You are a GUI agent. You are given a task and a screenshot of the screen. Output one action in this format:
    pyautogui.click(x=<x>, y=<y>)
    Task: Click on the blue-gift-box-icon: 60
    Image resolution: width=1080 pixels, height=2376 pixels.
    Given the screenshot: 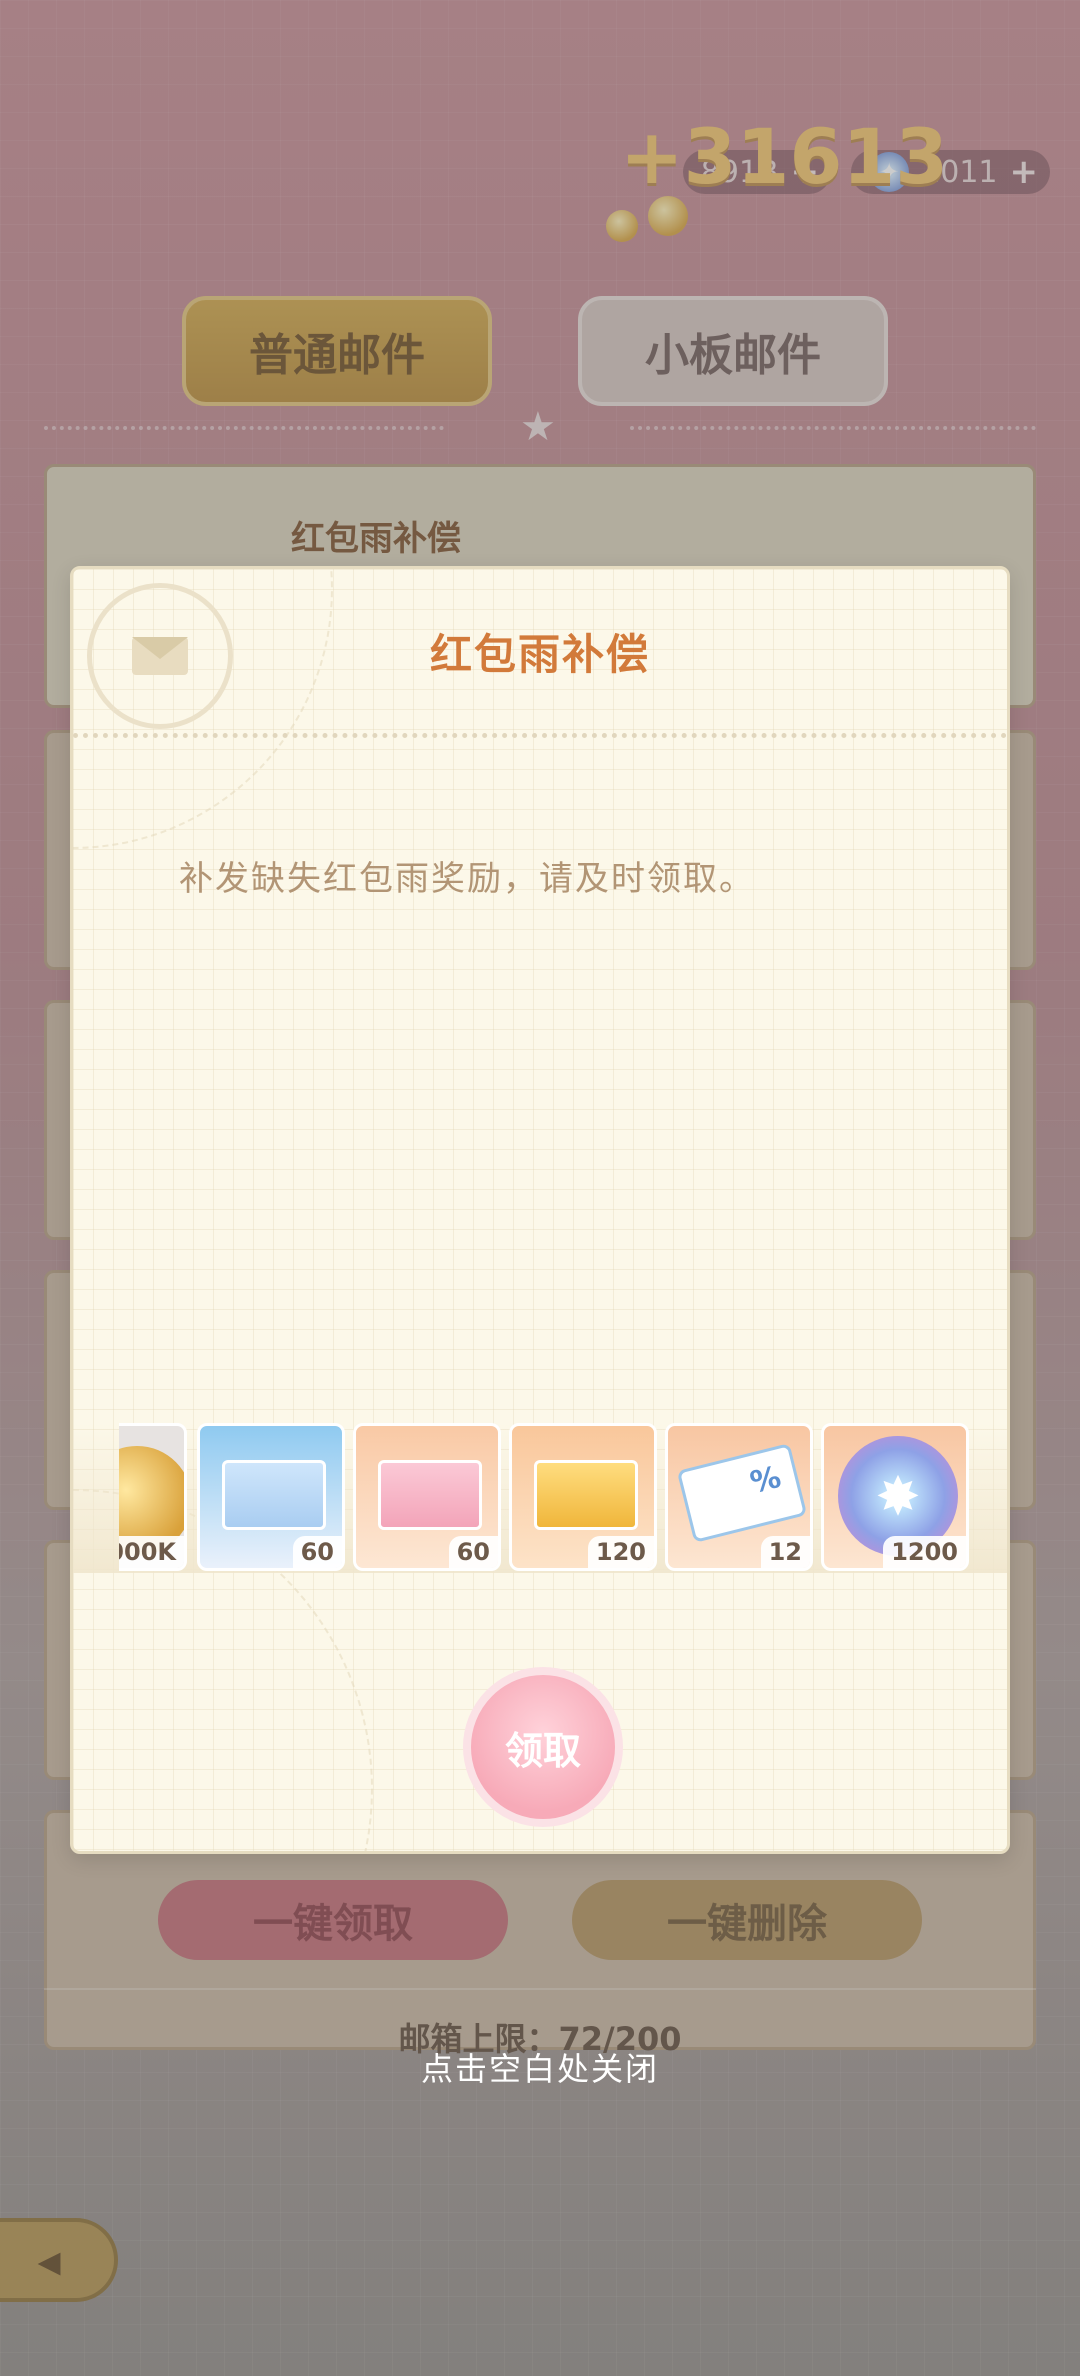 What is the action you would take?
    pyautogui.click(x=271, y=1497)
    